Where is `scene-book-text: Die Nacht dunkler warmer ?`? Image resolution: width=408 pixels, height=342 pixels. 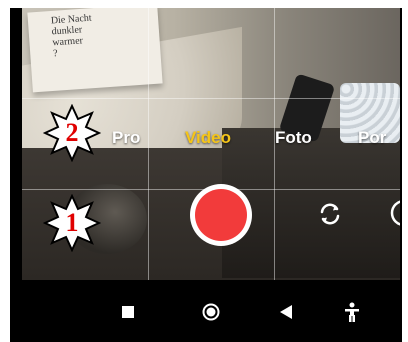
scene-book-text: Die Nacht dunkler warmer ? is located at coordinates (71, 36).